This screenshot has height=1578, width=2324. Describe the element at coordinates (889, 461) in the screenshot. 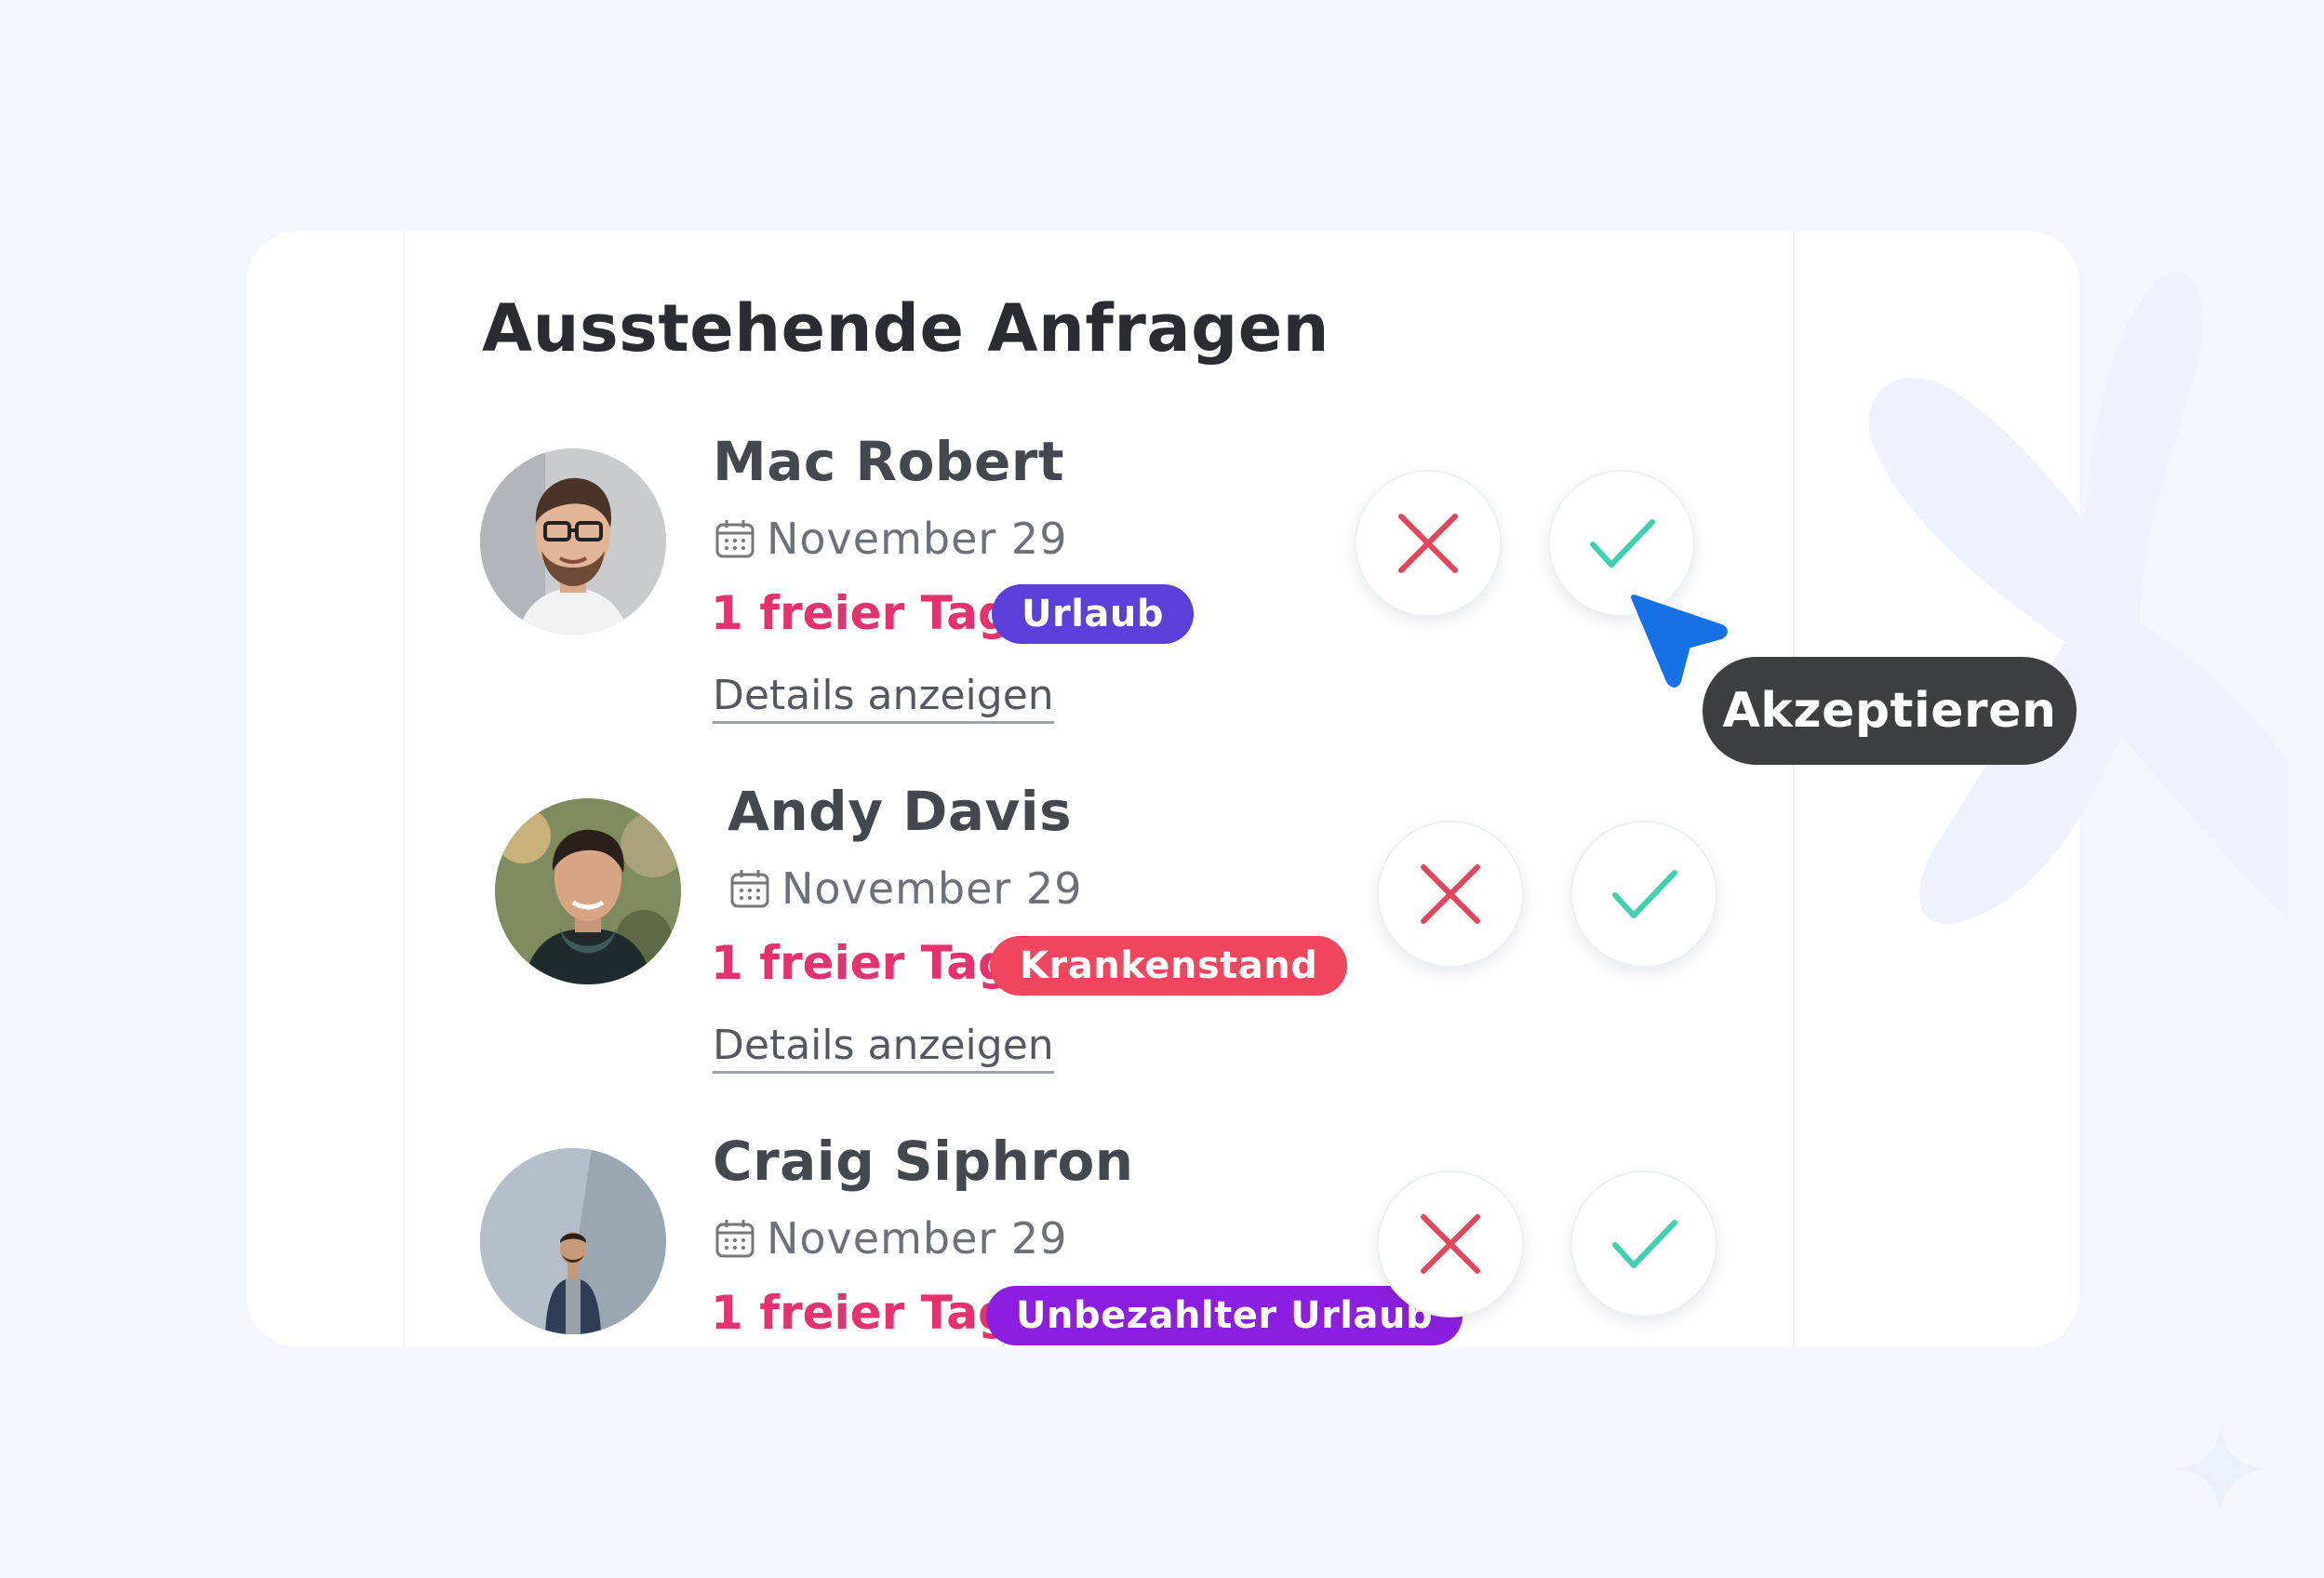

I see `request-name: Mac Robert` at that location.